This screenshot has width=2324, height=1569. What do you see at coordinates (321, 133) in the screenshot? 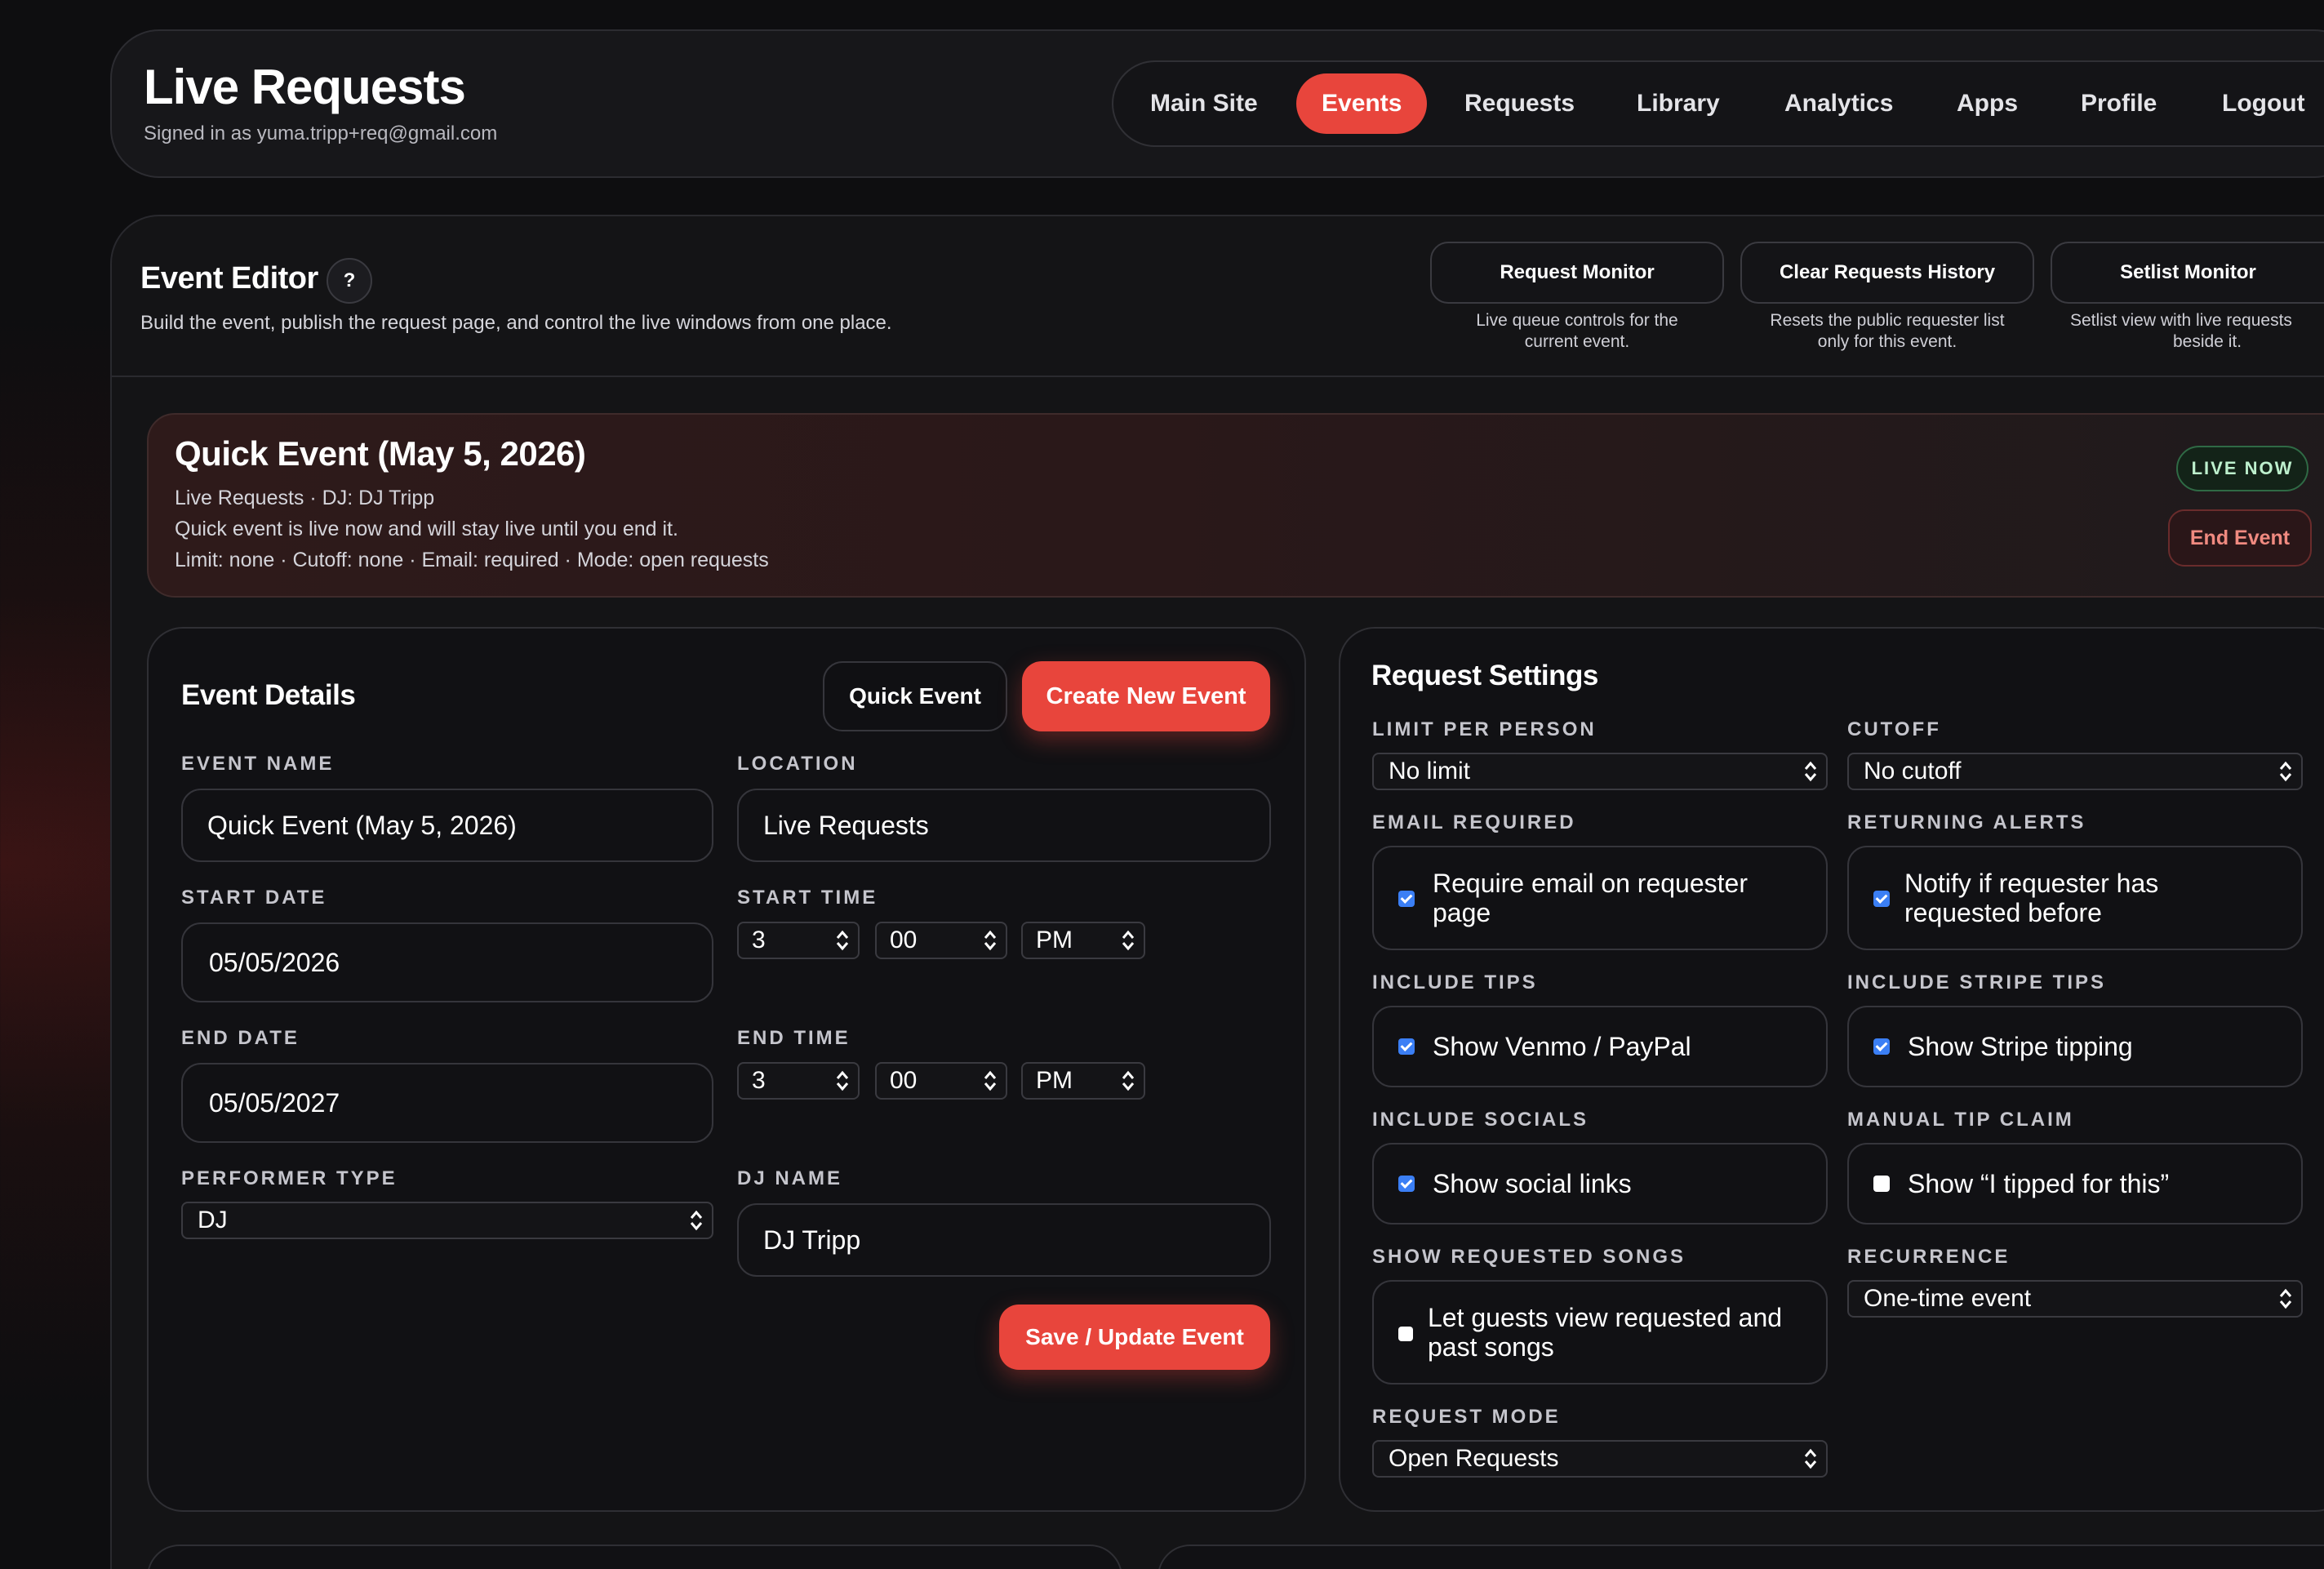
I see `signed-in-text: Signed in as yuma.tripp+req@gmail.com` at bounding box center [321, 133].